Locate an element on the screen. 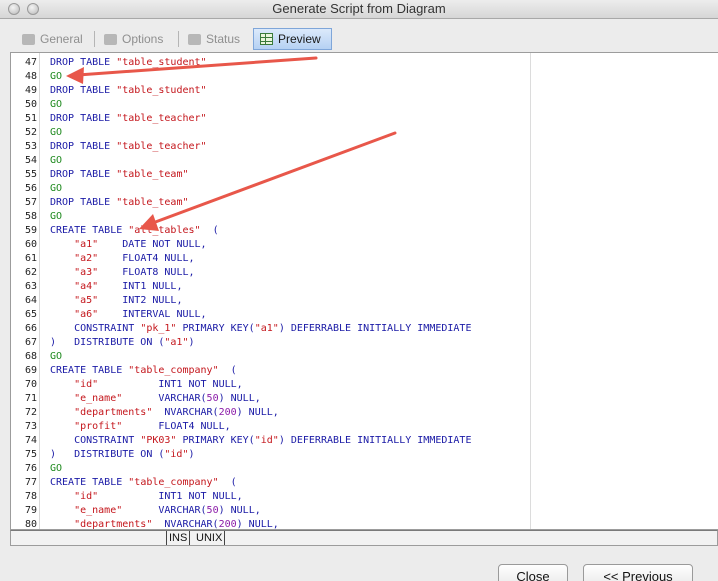  line-number: 54 is located at coordinates (30, 160).